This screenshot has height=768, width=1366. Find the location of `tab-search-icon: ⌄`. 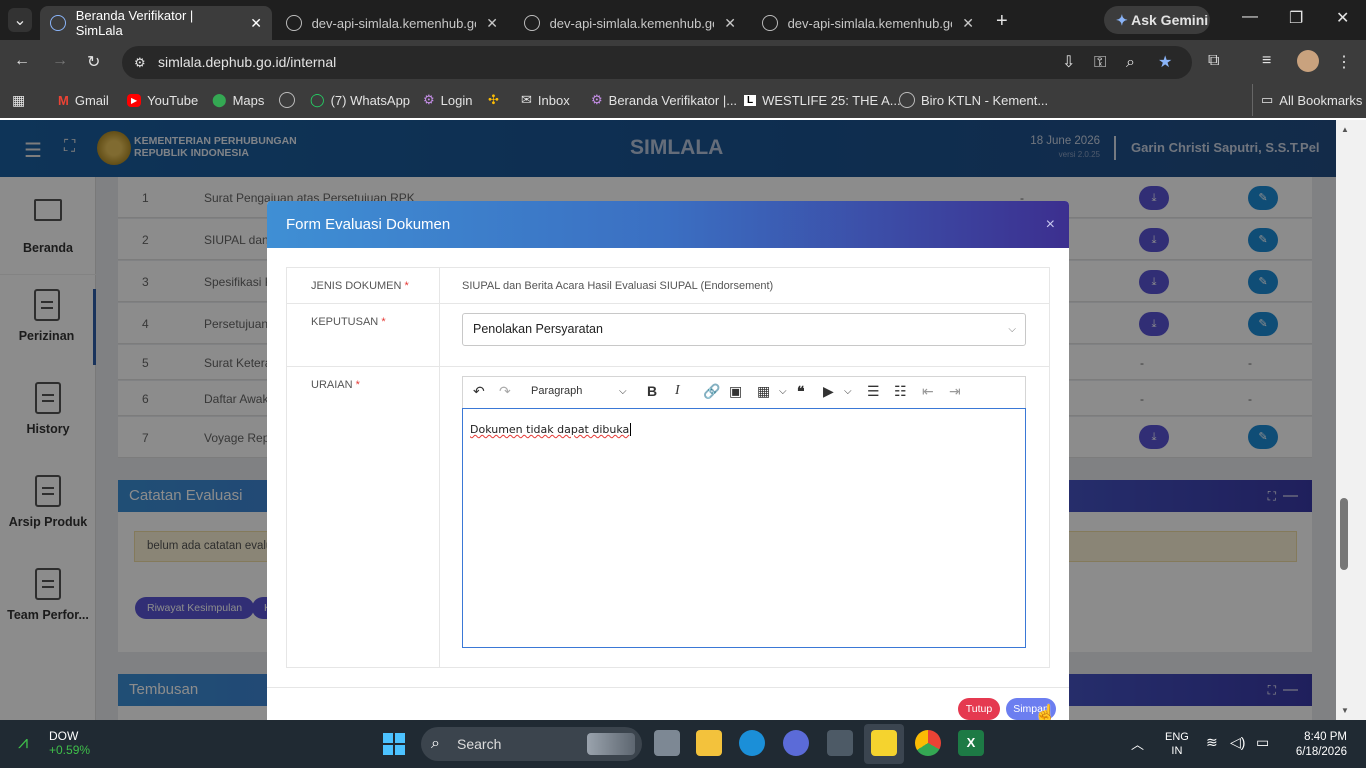

tab-search-icon: ⌄ is located at coordinates (20, 20).